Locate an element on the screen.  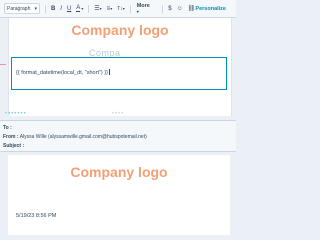
hubl-expression: {{ format_datetime(local_dt, "short") }} is located at coordinates (62, 73).